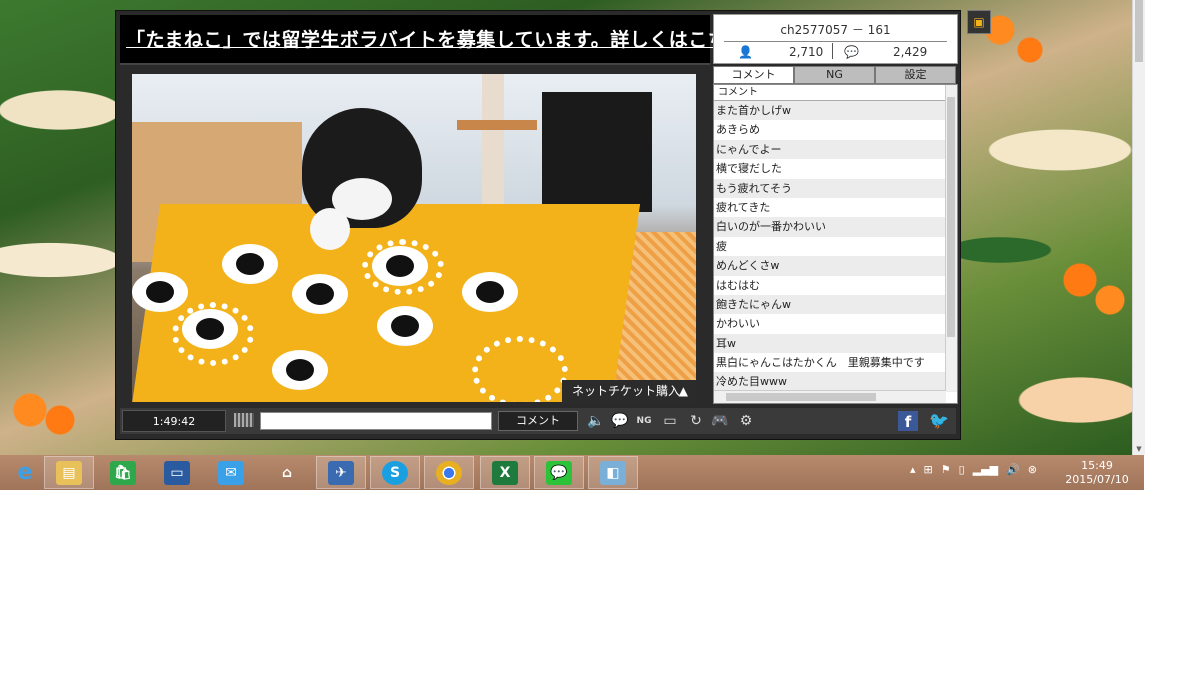  What do you see at coordinates (1097, 479) in the screenshot?
I see `clock-date: 2015/07/10` at bounding box center [1097, 479].